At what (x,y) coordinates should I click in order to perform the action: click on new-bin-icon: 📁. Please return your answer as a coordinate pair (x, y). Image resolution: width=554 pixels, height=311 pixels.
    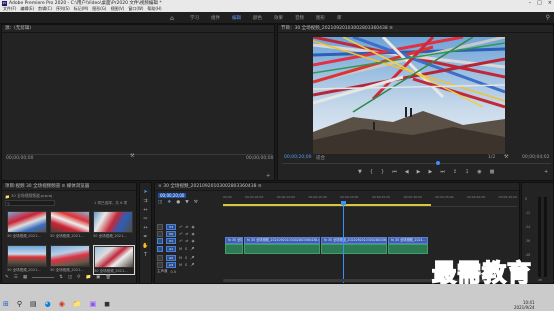
    Looking at the image, I should click on (88, 277).